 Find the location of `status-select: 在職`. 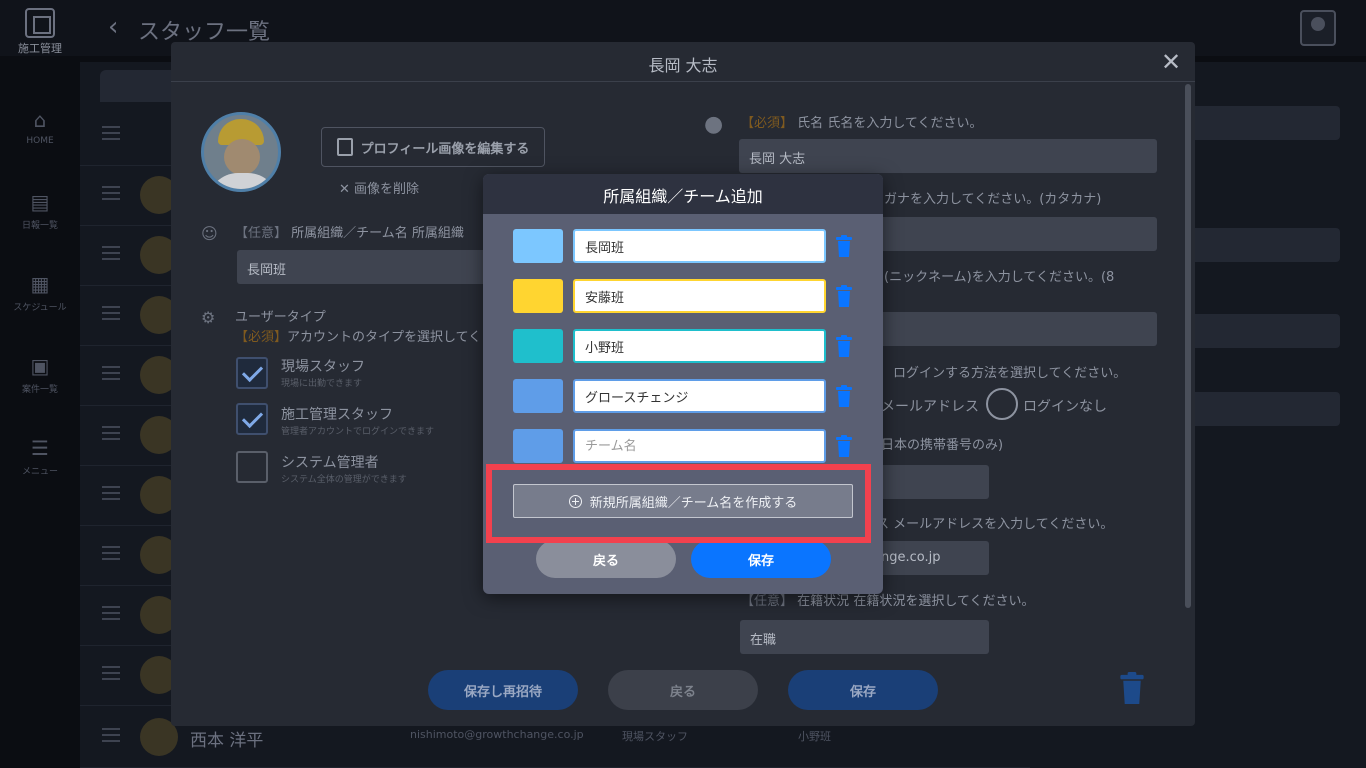

status-select: 在職 is located at coordinates (864, 637).